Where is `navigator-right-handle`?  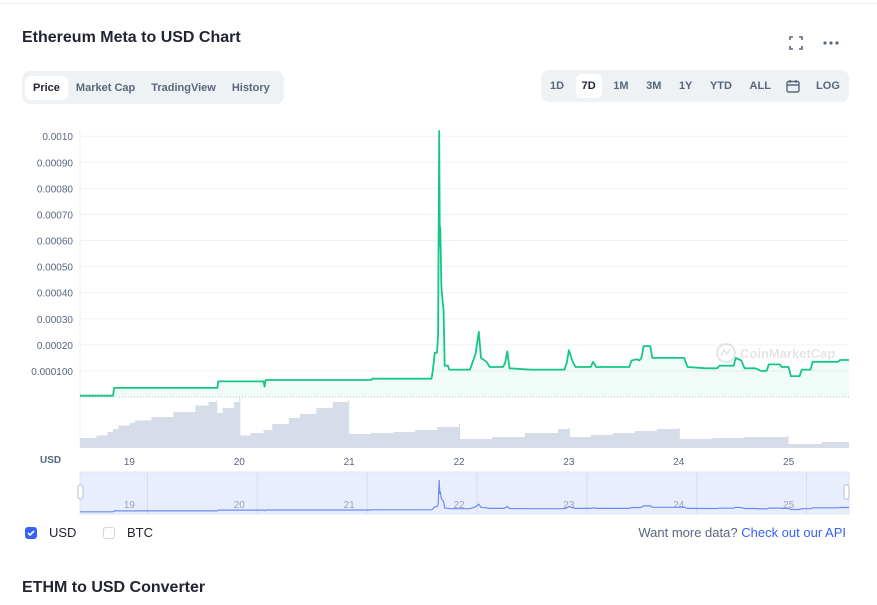
navigator-right-handle is located at coordinates (846, 492).